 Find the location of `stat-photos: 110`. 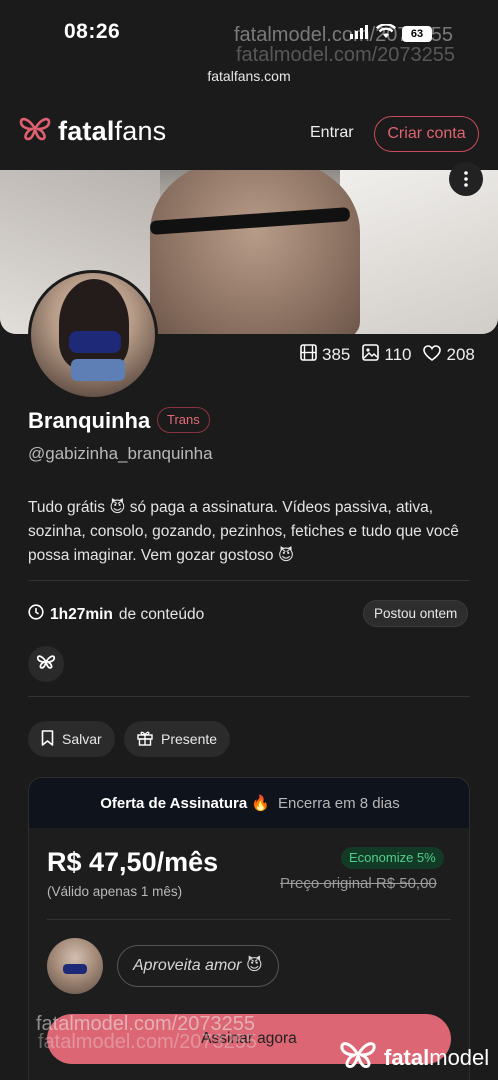

stat-photos: 110 is located at coordinates (386, 355).